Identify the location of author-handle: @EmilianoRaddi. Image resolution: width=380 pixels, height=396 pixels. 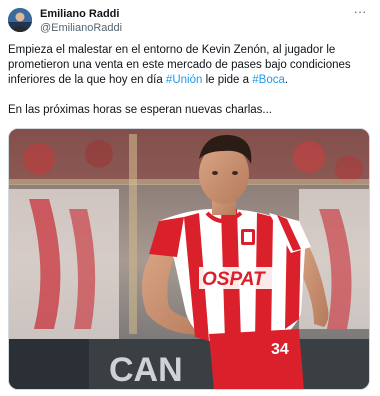
(81, 28).